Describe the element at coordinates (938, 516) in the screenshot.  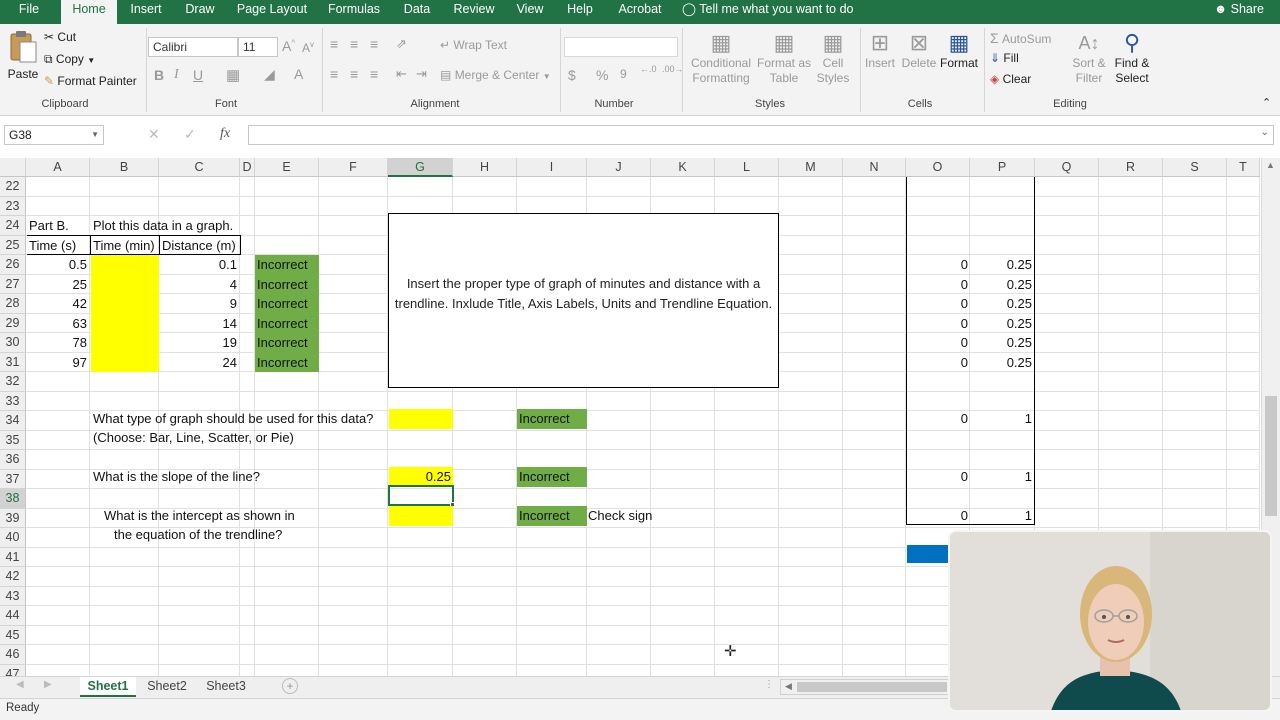
I see `cell-o39: 0` at that location.